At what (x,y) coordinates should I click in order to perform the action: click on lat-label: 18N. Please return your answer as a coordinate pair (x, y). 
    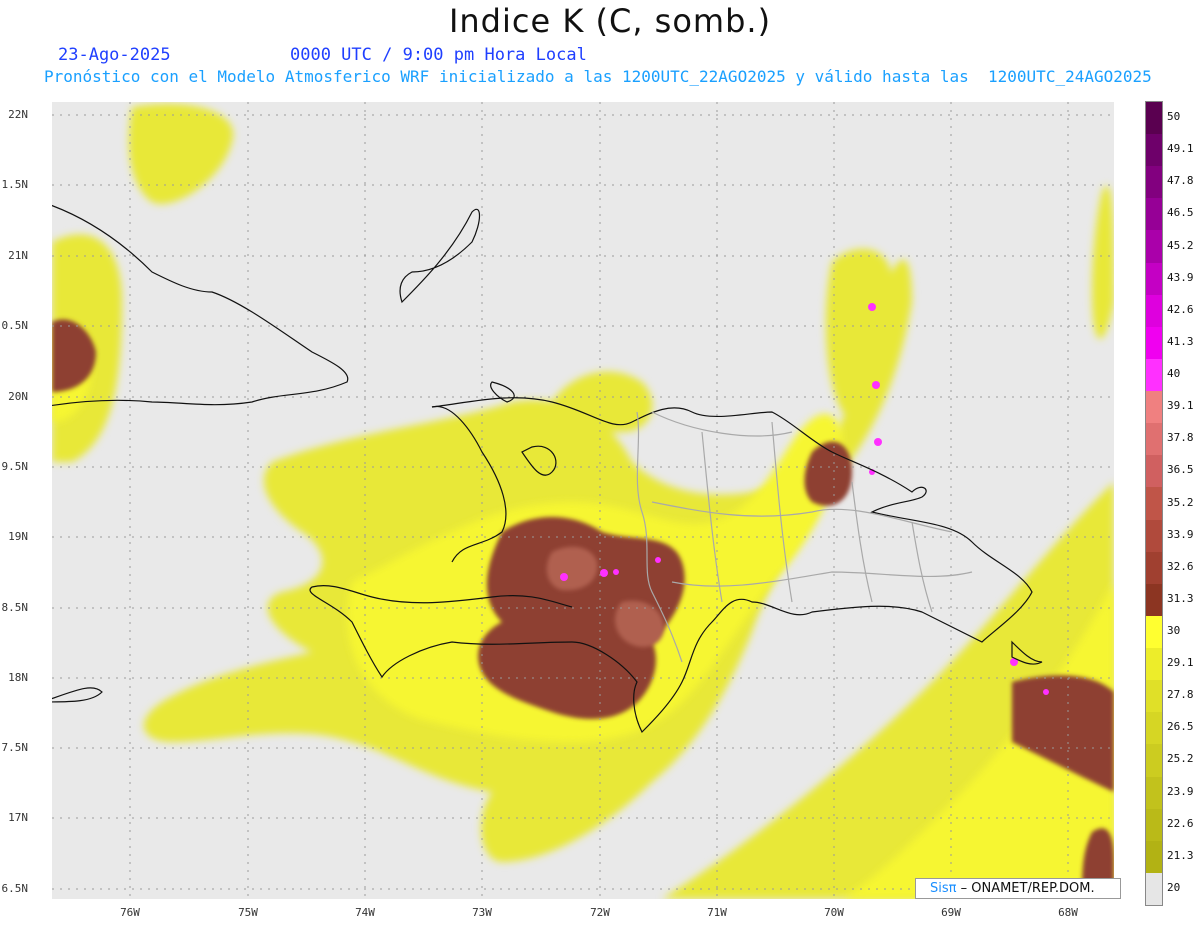
    Looking at the image, I should click on (18, 677).